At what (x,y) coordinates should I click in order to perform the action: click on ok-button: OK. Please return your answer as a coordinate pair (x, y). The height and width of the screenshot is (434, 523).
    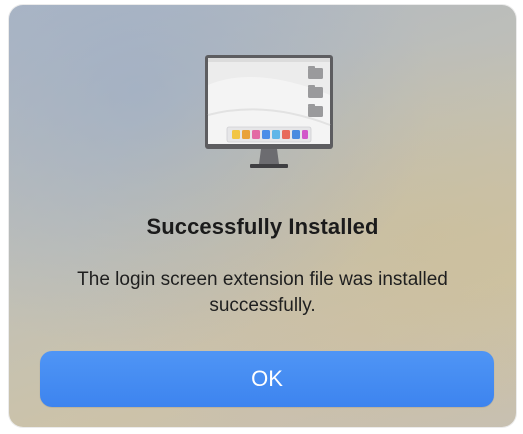
    Looking at the image, I should click on (267, 379).